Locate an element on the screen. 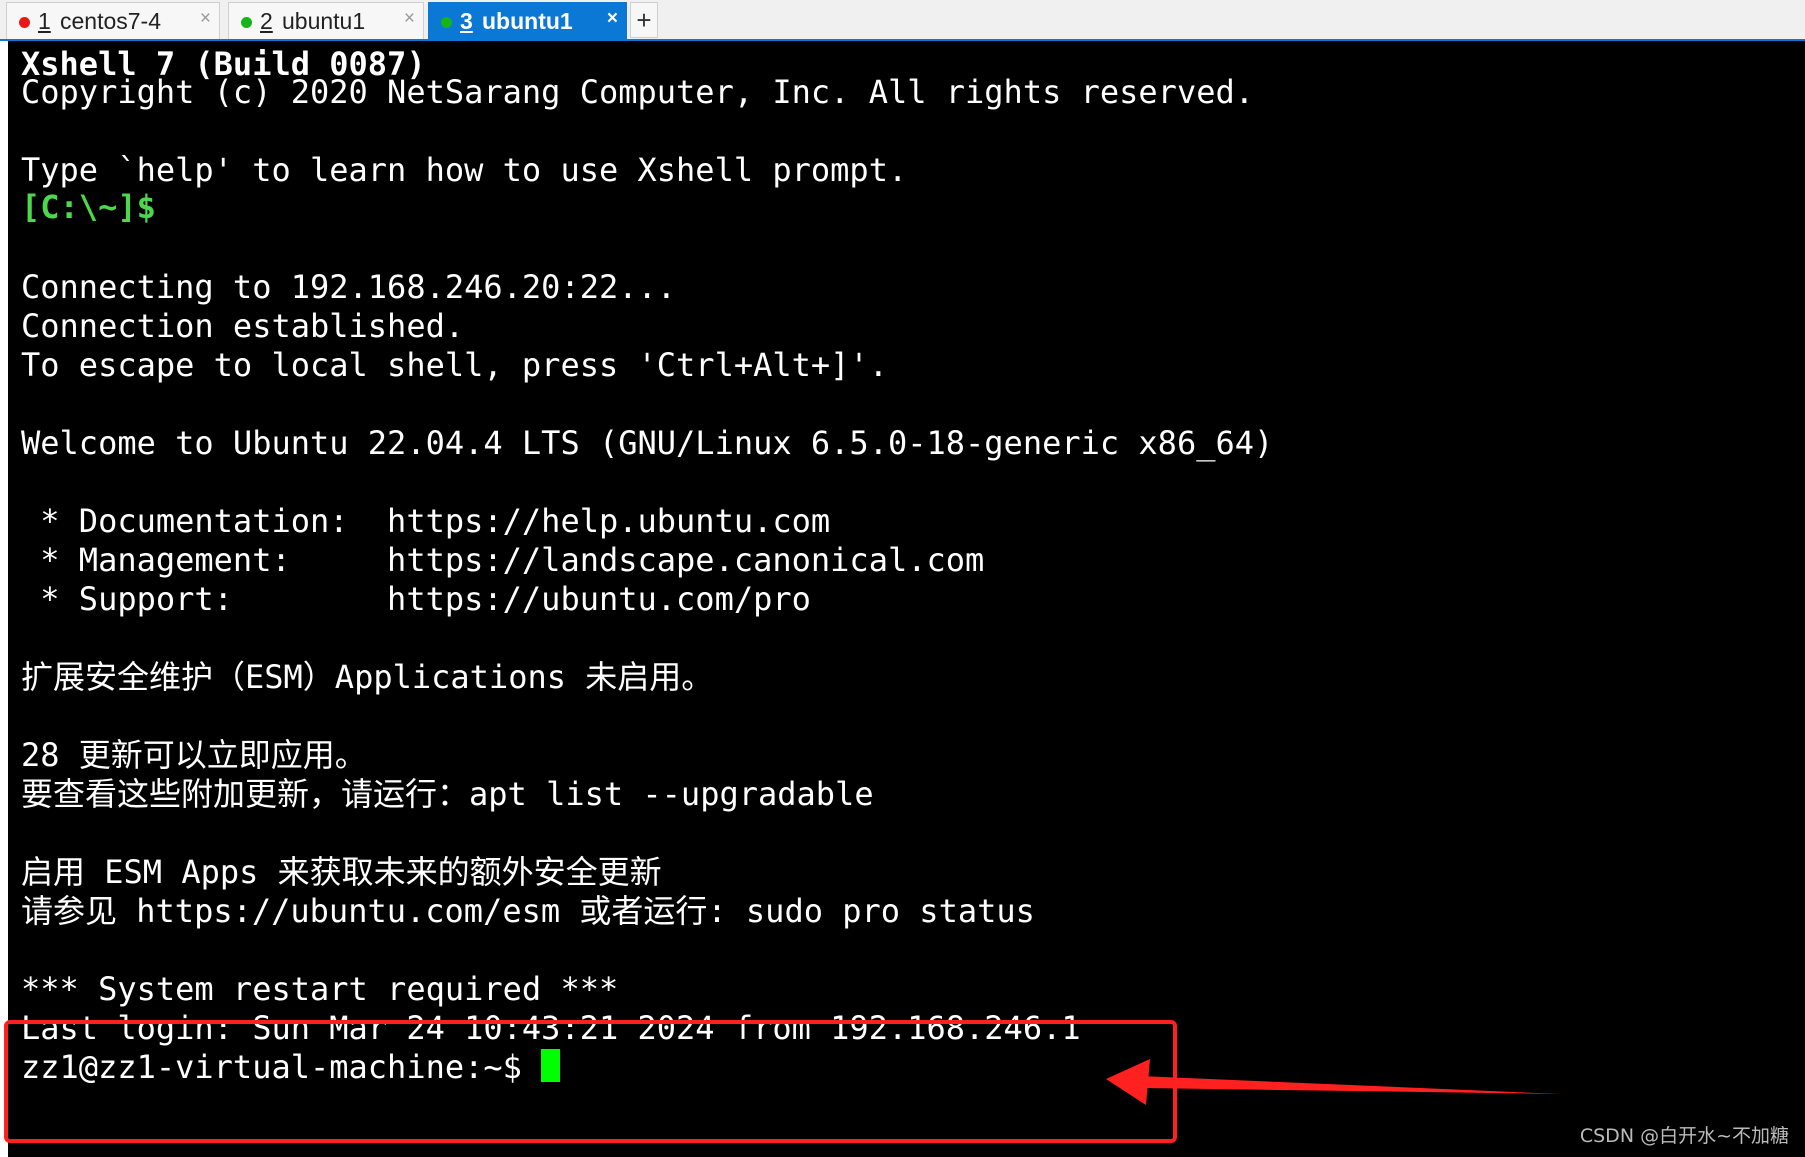 The height and width of the screenshot is (1157, 1805). arrow-head is located at coordinates (1128, 1082).